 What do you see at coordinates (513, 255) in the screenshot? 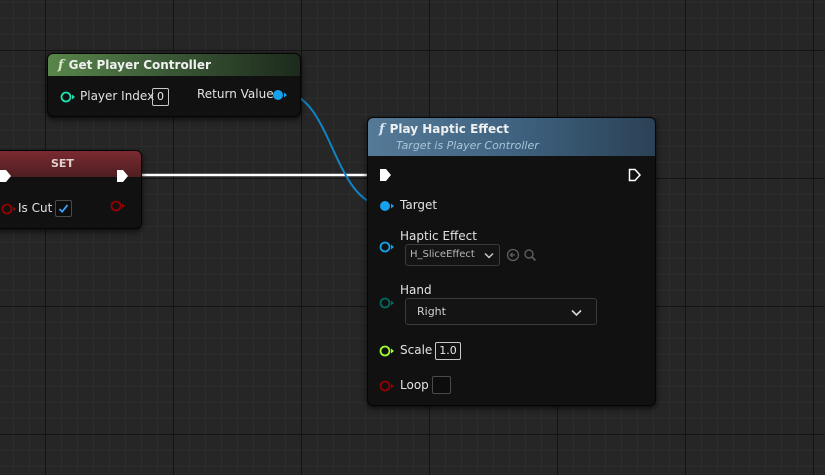
I see `use-selected-asset-icon` at bounding box center [513, 255].